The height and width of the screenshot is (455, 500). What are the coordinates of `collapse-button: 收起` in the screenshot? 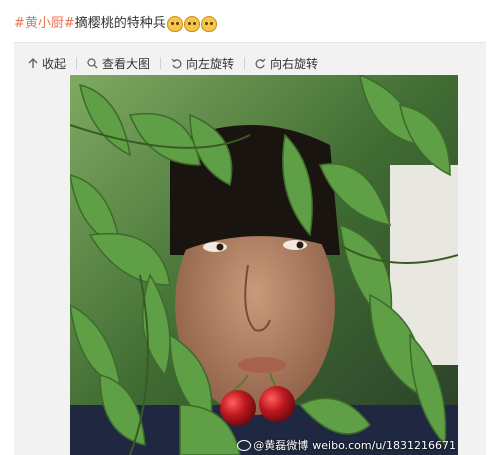 It's located at (47, 63).